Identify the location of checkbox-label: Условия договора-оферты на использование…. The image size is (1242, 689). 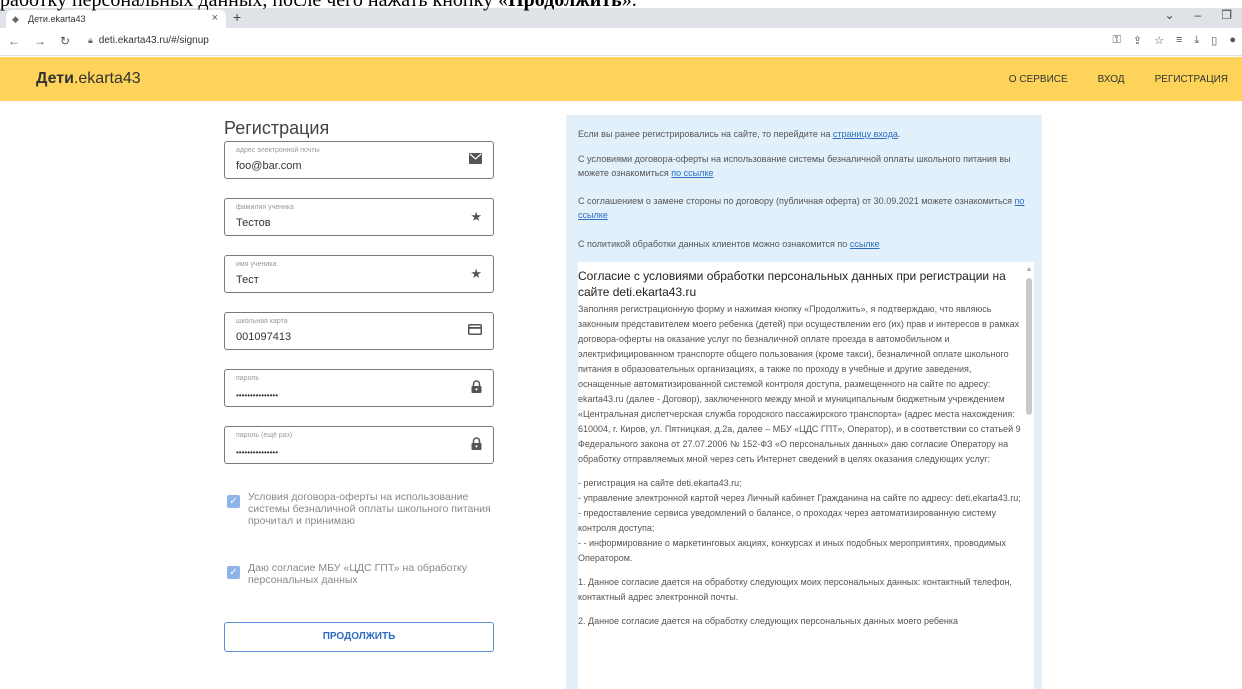
(369, 509).